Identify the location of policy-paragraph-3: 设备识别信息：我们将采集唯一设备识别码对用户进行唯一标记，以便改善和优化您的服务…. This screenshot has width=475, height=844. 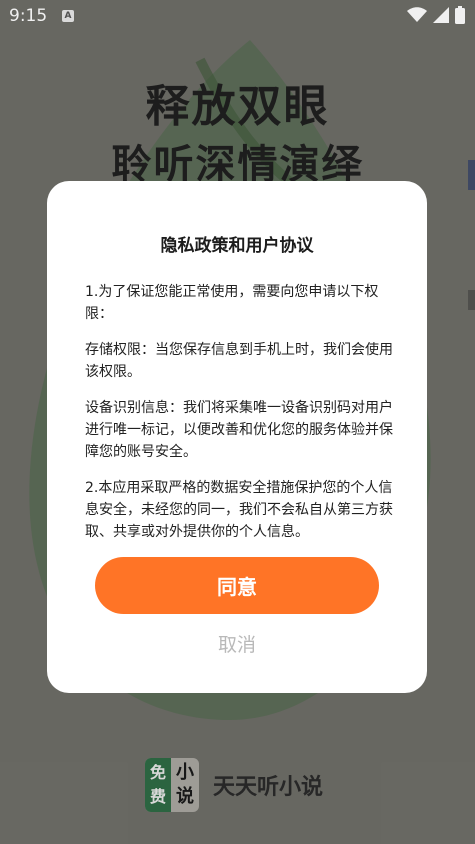
(239, 430).